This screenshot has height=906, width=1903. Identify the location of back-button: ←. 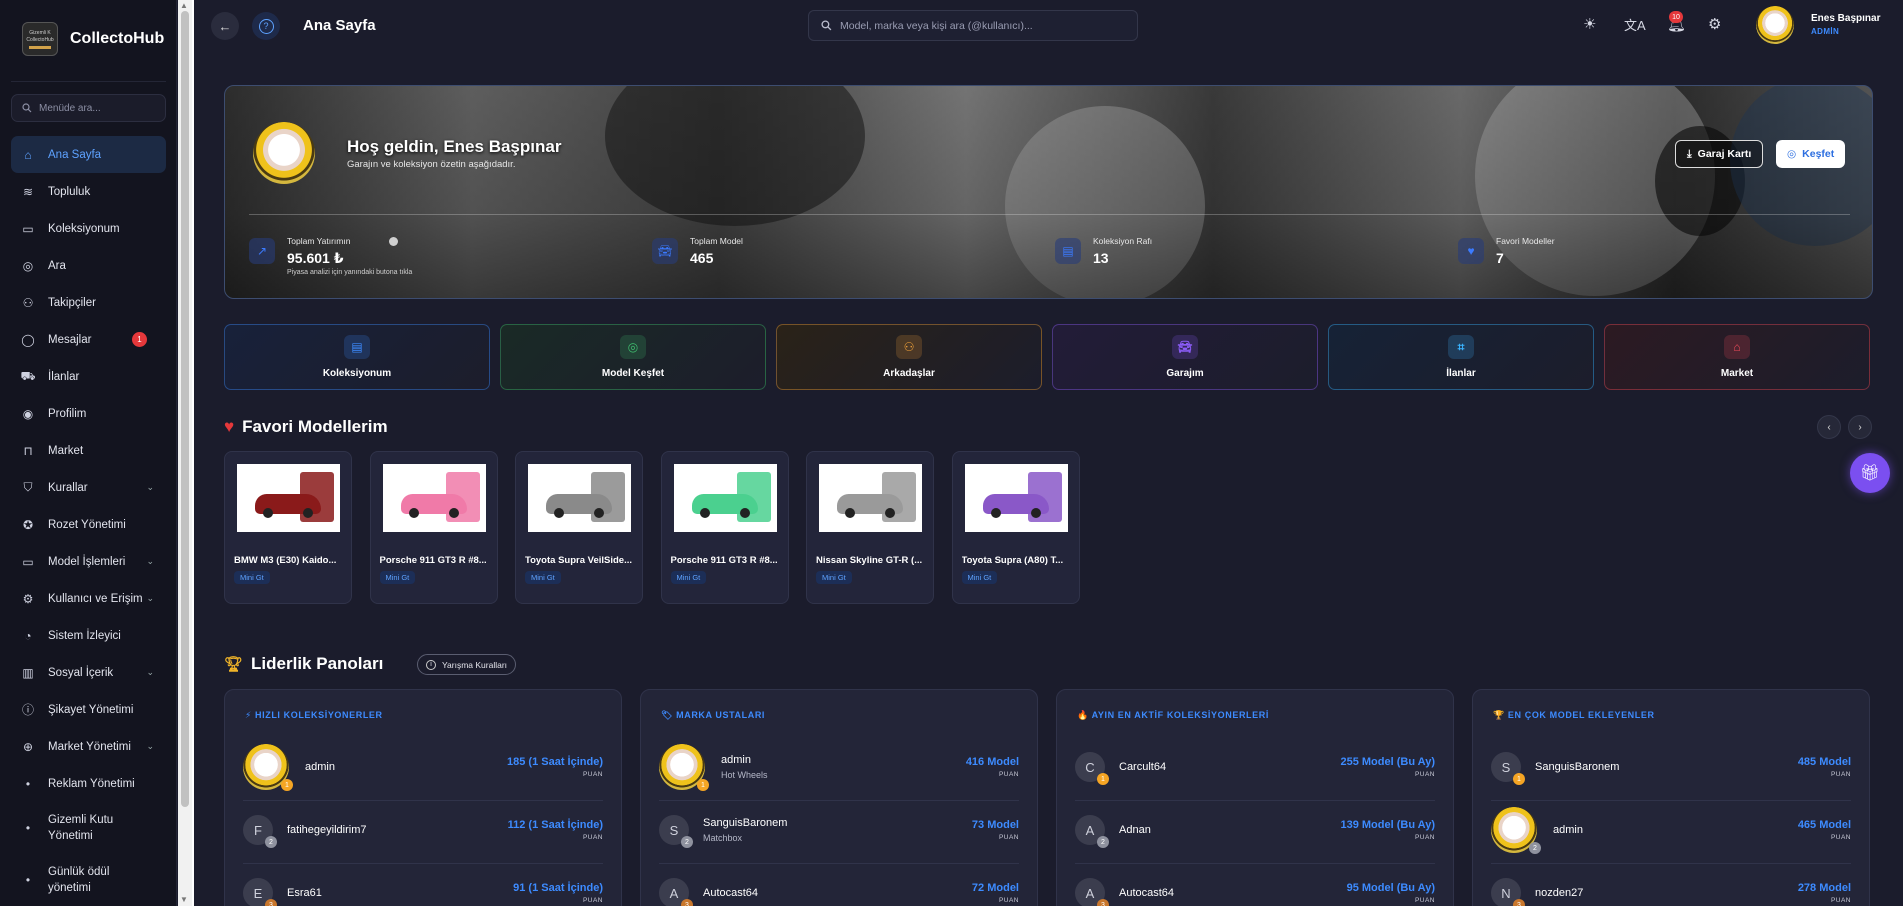
(225, 26).